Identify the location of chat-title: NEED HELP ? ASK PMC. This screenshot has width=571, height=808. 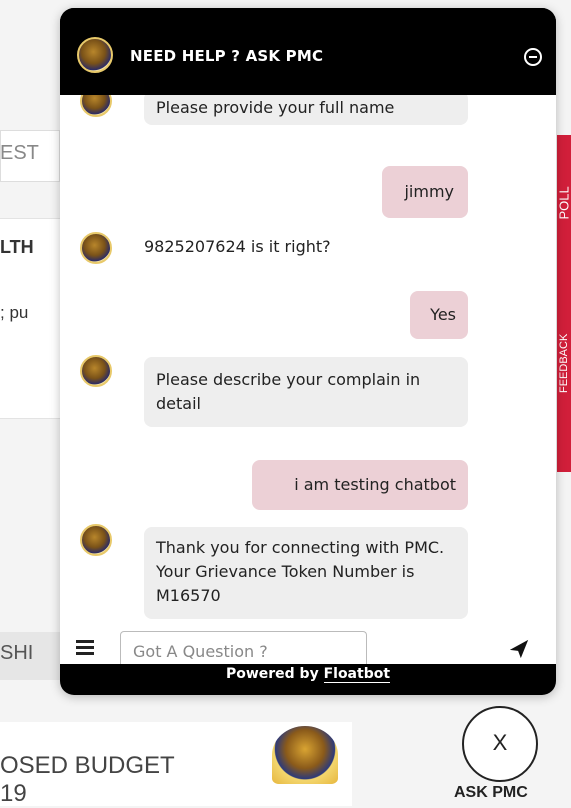
(226, 56).